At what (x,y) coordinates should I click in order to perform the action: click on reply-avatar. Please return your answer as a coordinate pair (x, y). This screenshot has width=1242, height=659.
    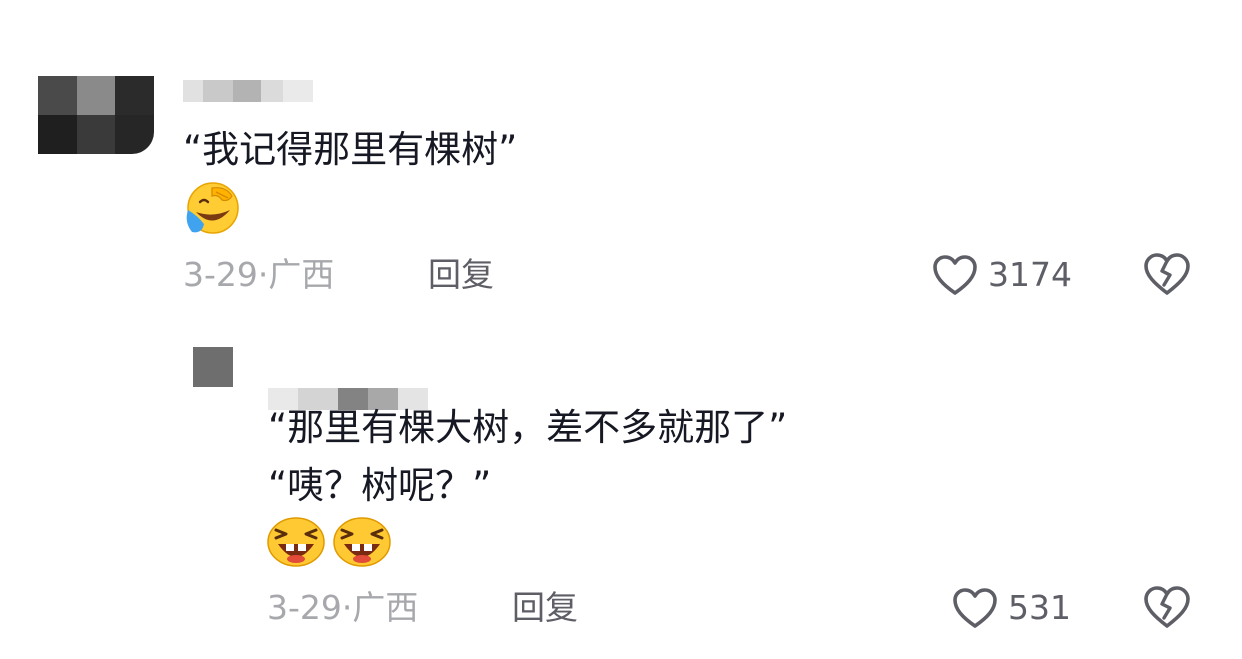
    Looking at the image, I should click on (213, 367).